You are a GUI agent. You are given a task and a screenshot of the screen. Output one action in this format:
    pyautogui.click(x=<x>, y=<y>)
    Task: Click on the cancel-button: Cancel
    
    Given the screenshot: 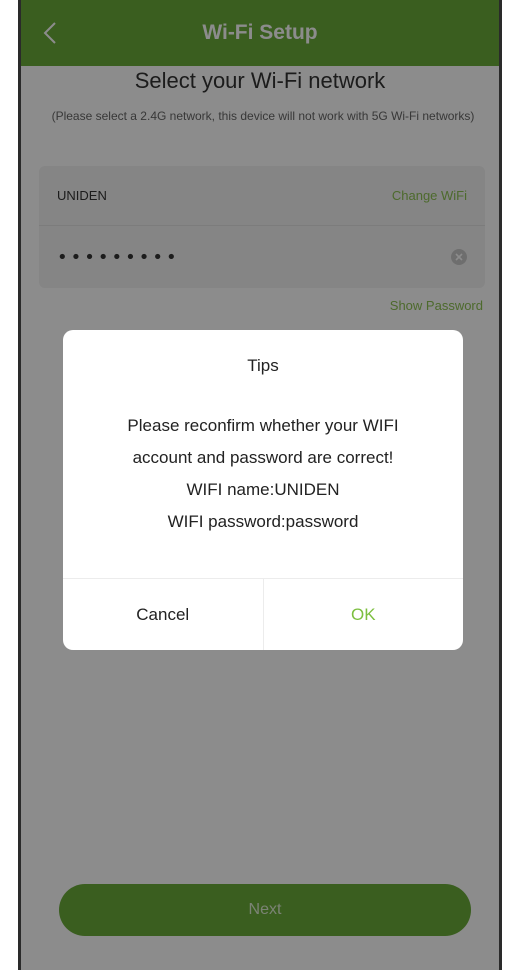 What is the action you would take?
    pyautogui.click(x=163, y=614)
    